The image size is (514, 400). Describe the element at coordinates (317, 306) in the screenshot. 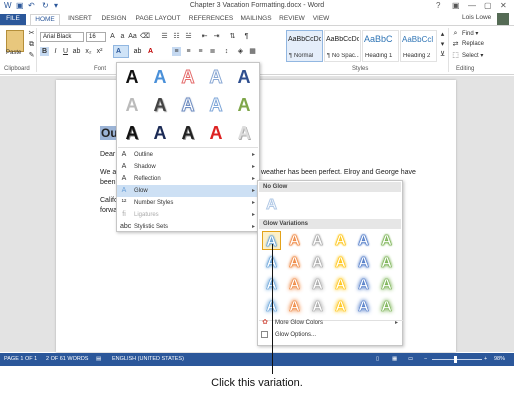

I see `glow-variation-4-3: A` at that location.